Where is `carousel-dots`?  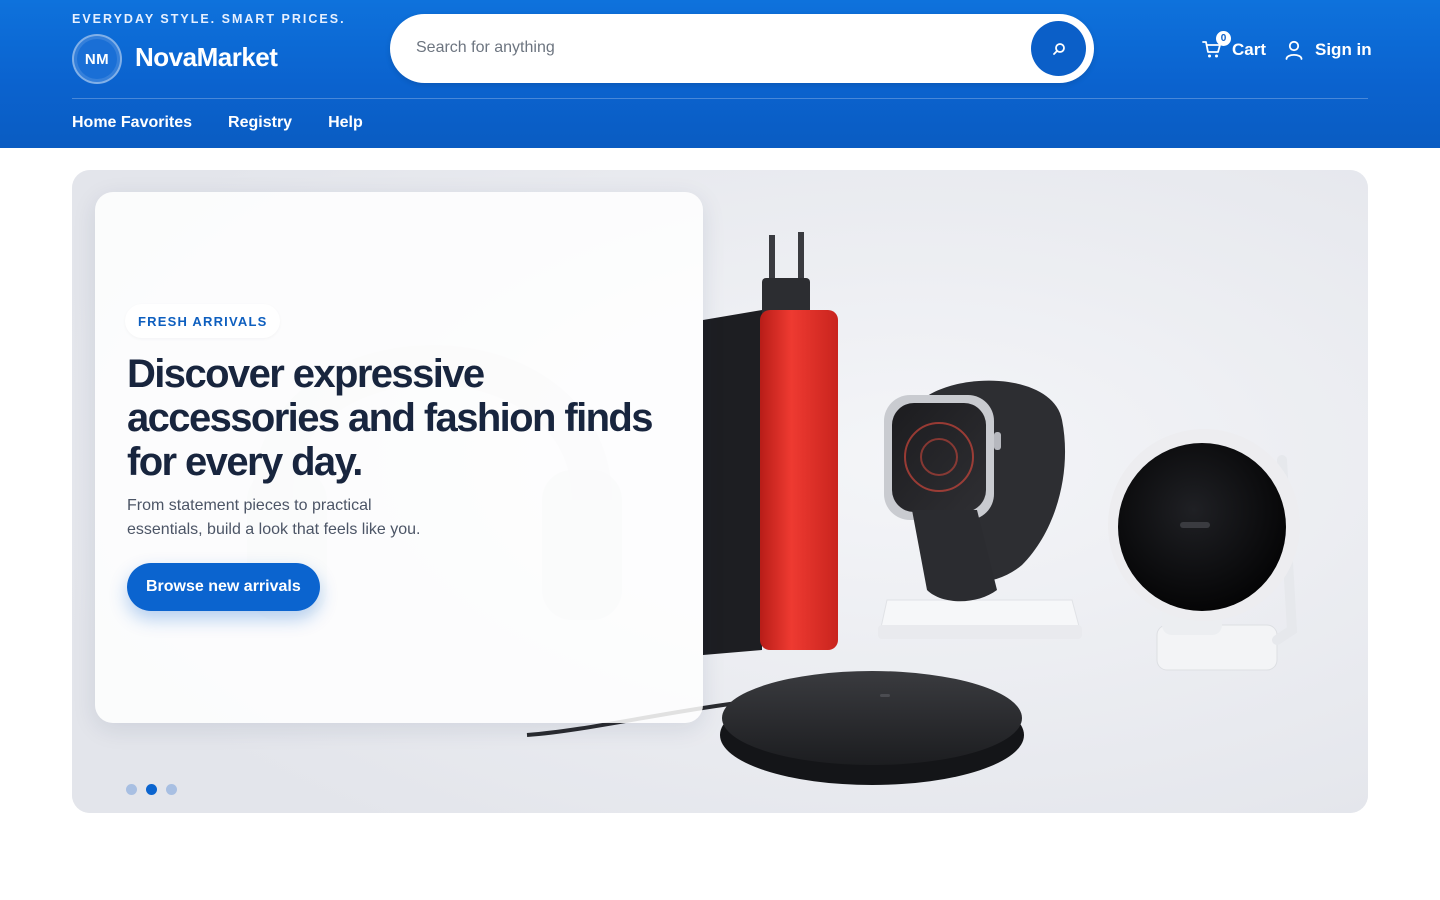
carousel-dots is located at coordinates (151, 789).